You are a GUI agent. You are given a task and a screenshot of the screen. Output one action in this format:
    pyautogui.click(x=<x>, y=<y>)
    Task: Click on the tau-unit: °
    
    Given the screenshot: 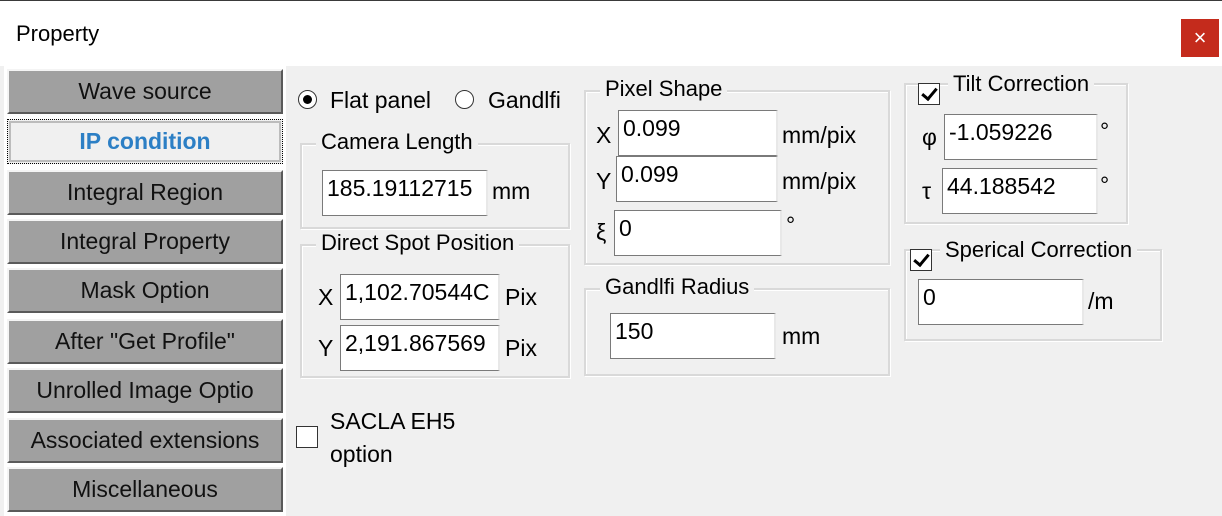 What is the action you would take?
    pyautogui.click(x=1105, y=185)
    